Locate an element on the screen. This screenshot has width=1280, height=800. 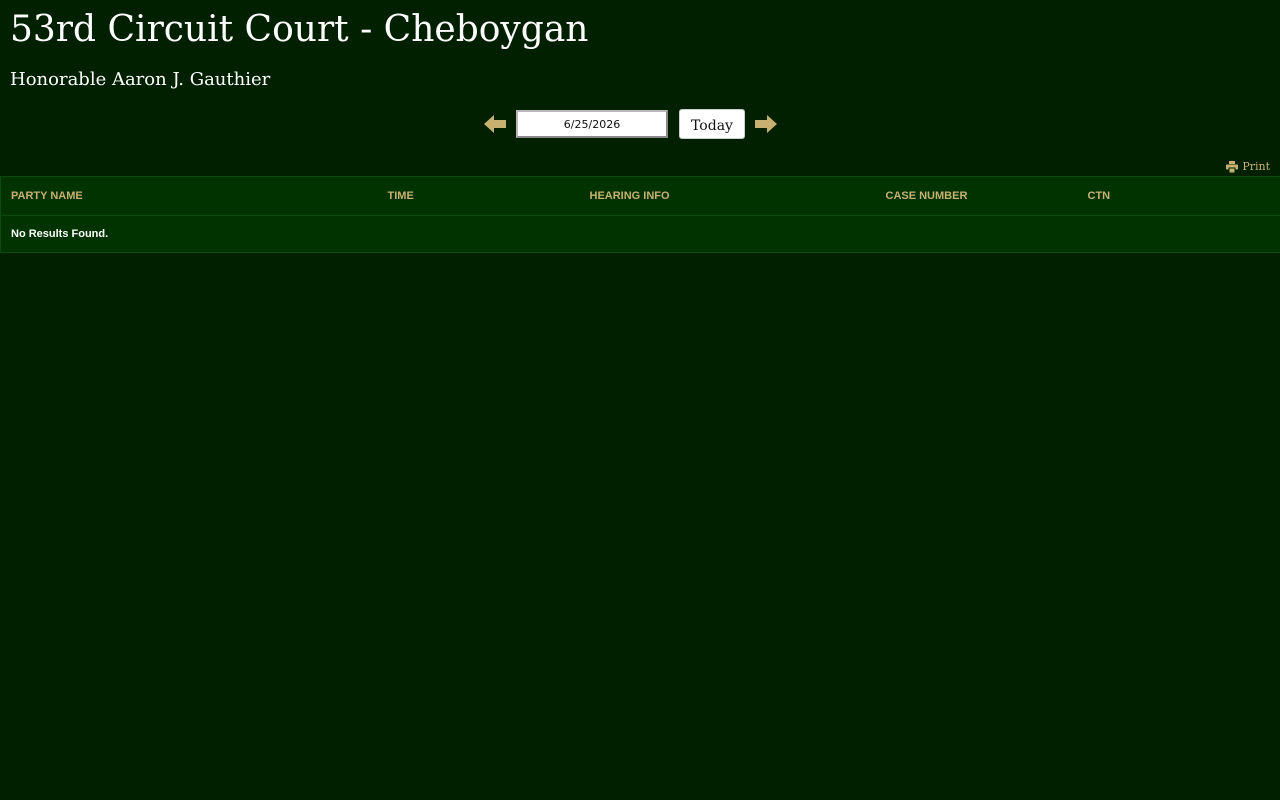
table-row: No Results Found. is located at coordinates (640, 234).